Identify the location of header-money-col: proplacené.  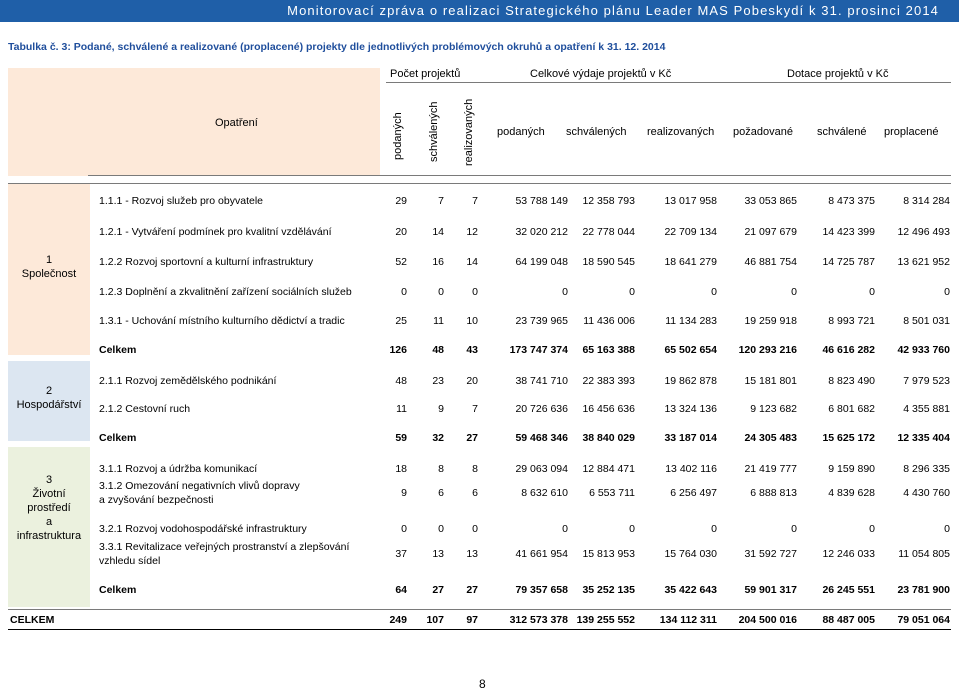
(911, 132).